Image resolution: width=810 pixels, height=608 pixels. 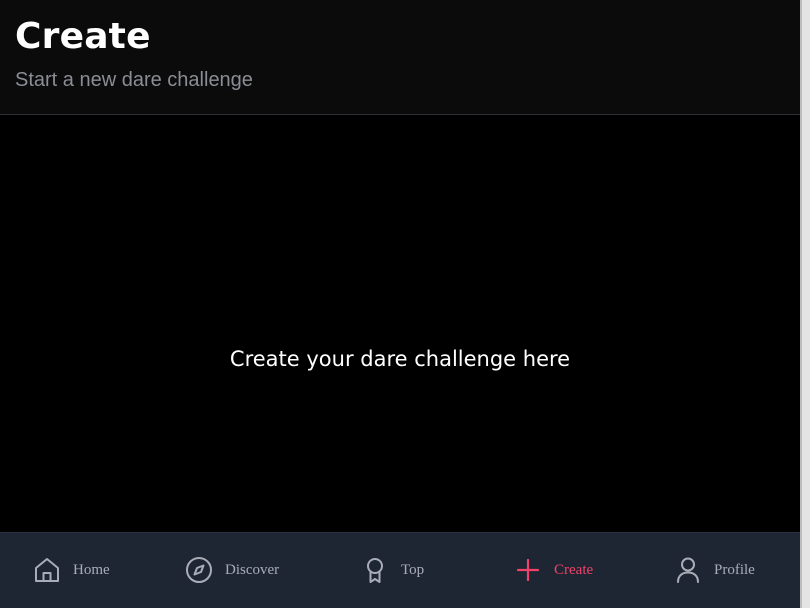 What do you see at coordinates (392, 570) in the screenshot?
I see `nav-item-top: Top` at bounding box center [392, 570].